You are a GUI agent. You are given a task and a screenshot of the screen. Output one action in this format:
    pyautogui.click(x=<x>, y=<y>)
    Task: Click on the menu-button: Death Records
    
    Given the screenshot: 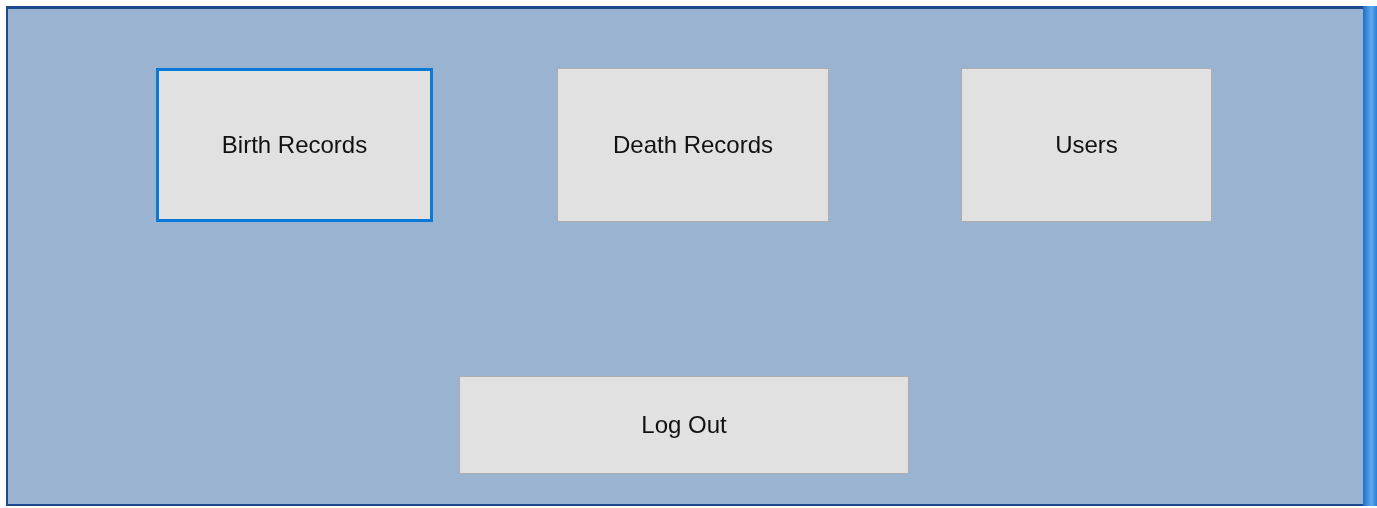 What is the action you would take?
    pyautogui.click(x=693, y=145)
    